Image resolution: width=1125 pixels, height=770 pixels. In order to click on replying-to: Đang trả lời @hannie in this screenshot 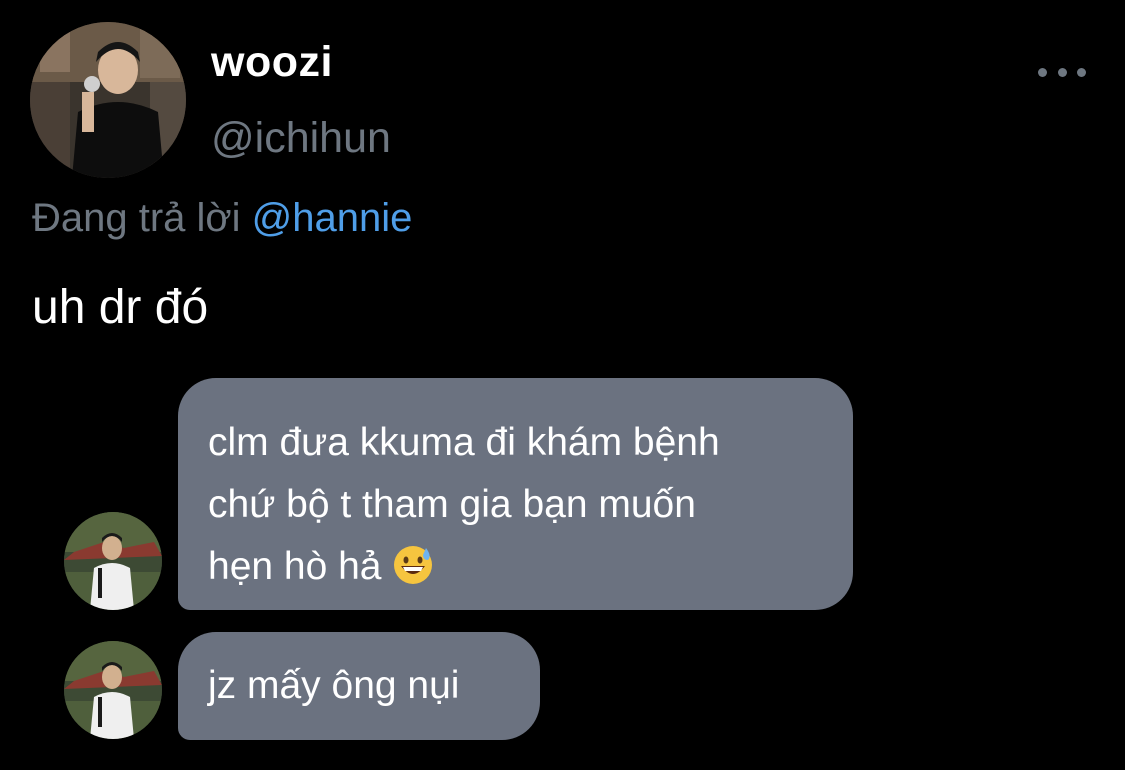, I will do `click(222, 218)`.